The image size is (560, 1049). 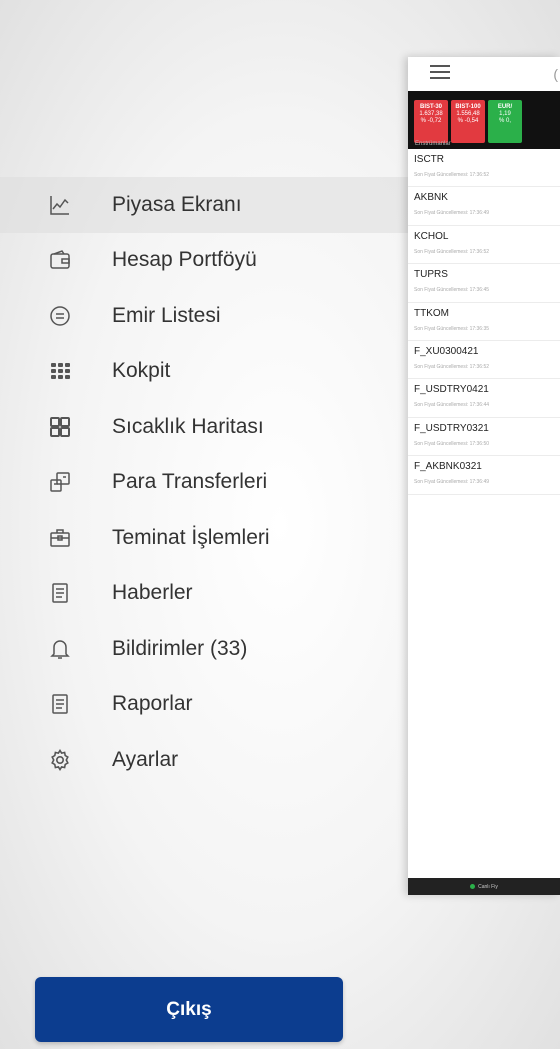 I want to click on ticker-tile: BIST-100 1.556,48 % -0,54, so click(x=468, y=121).